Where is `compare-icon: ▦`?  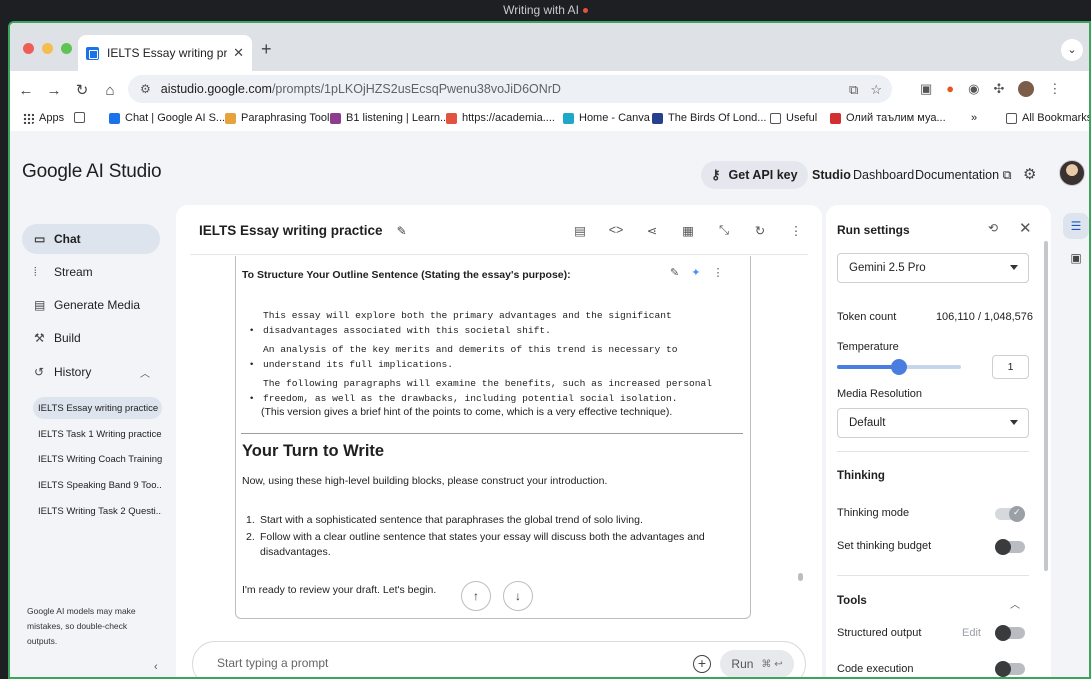 compare-icon: ▦ is located at coordinates (688, 230).